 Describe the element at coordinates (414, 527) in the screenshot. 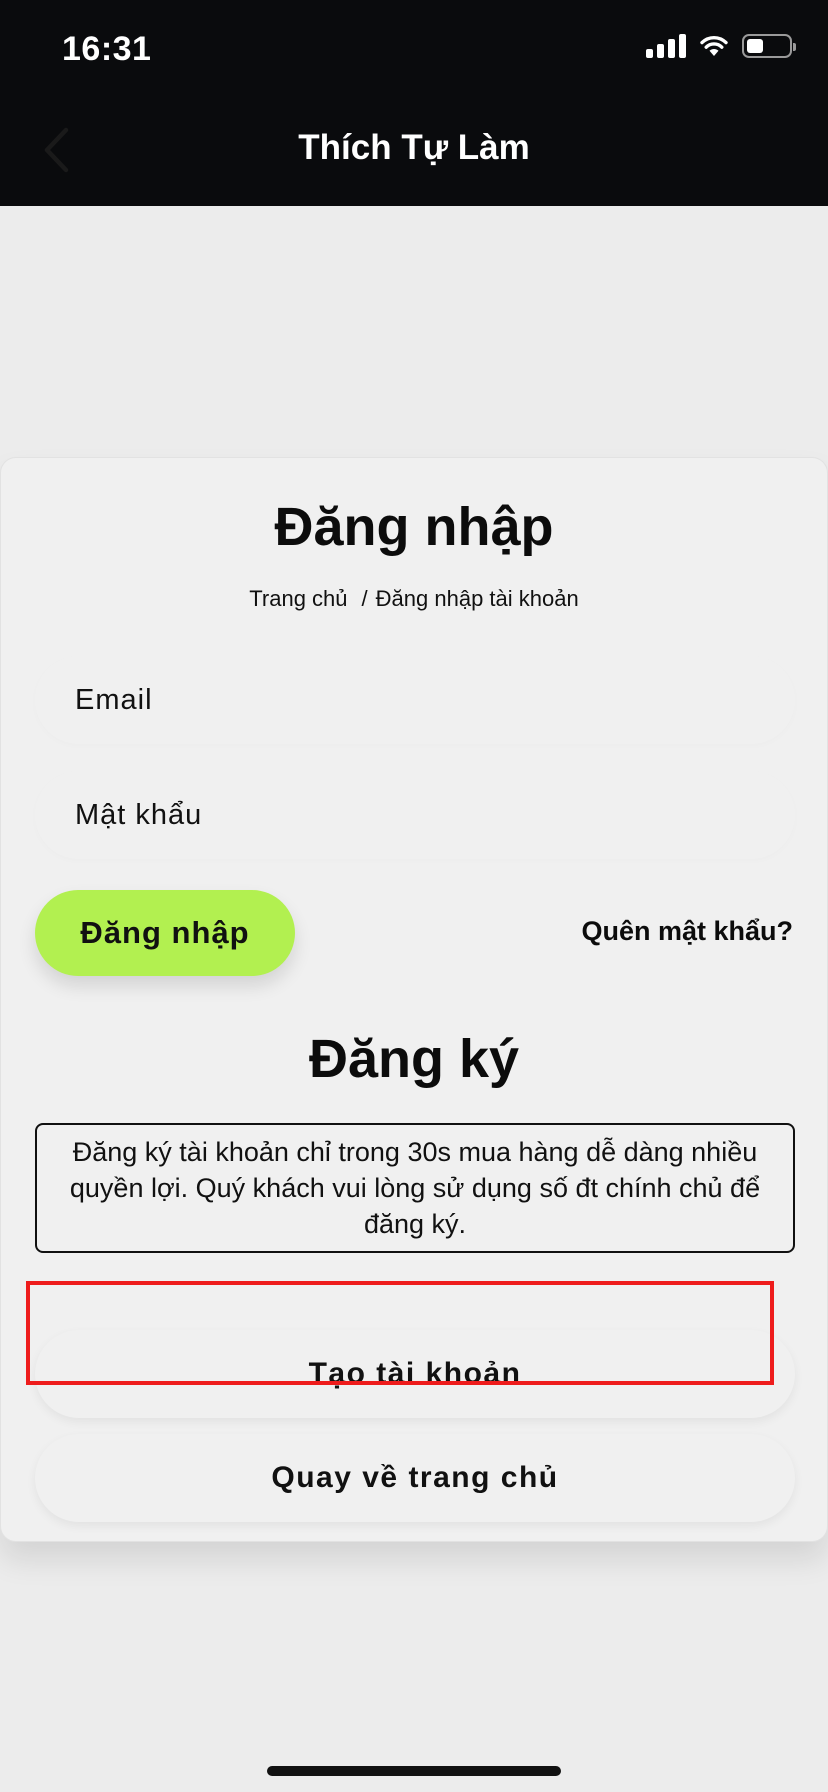

I see `login-title: Đăng nhập` at that location.